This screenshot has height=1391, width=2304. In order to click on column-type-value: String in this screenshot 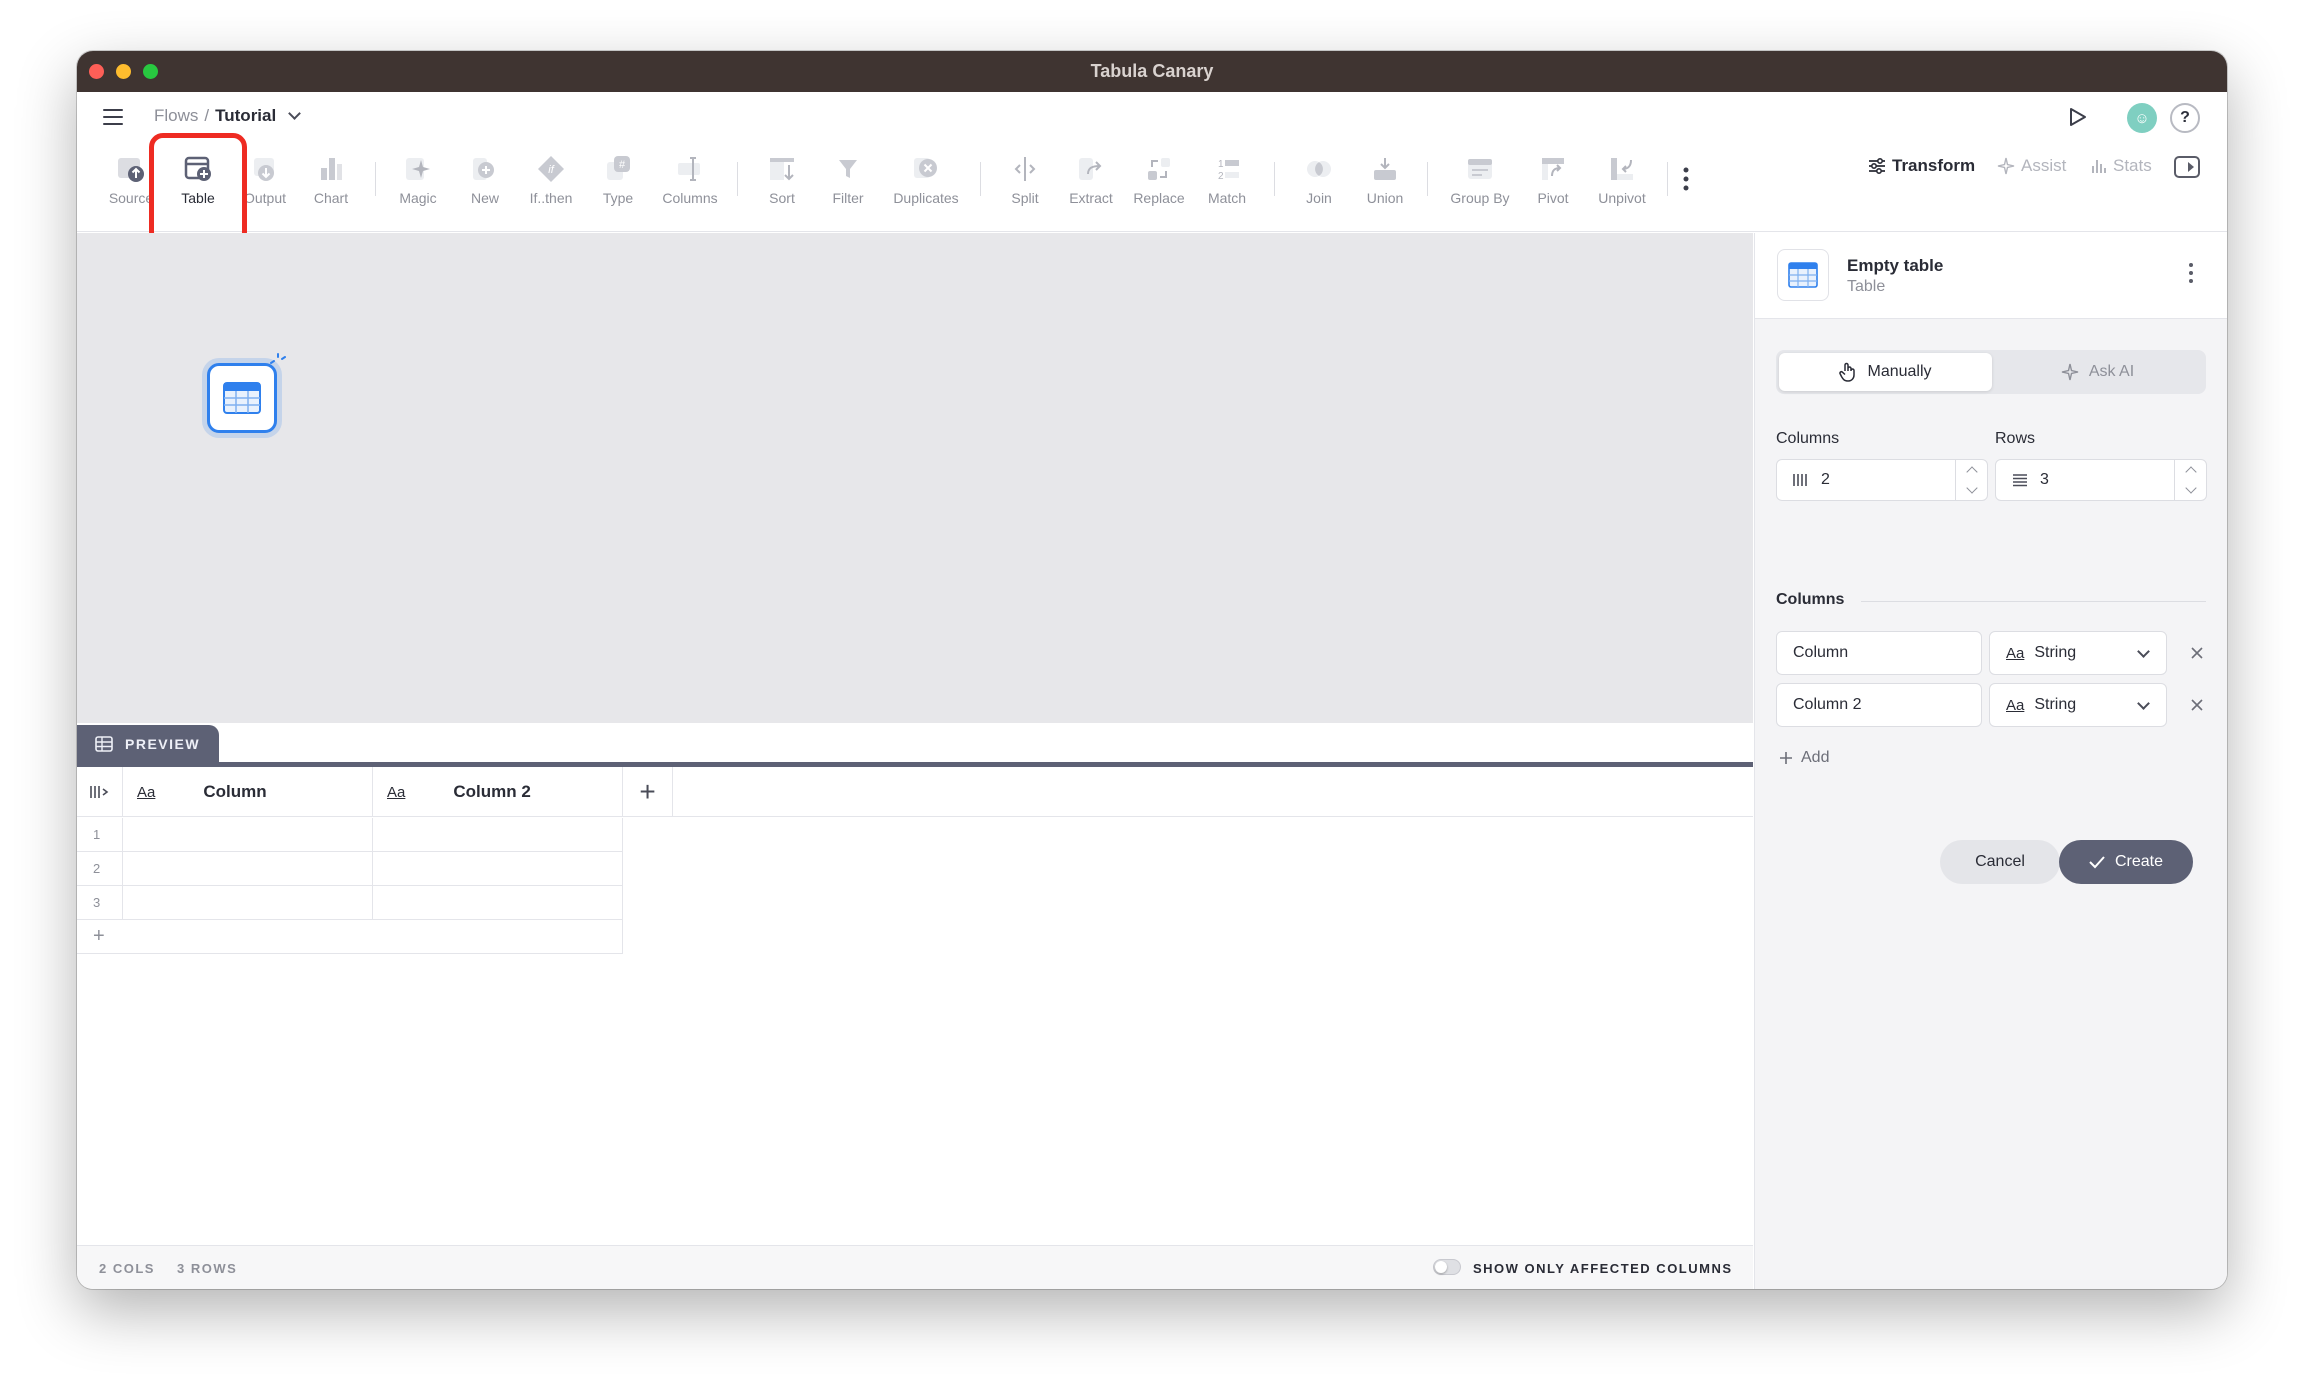, I will do `click(2055, 652)`.